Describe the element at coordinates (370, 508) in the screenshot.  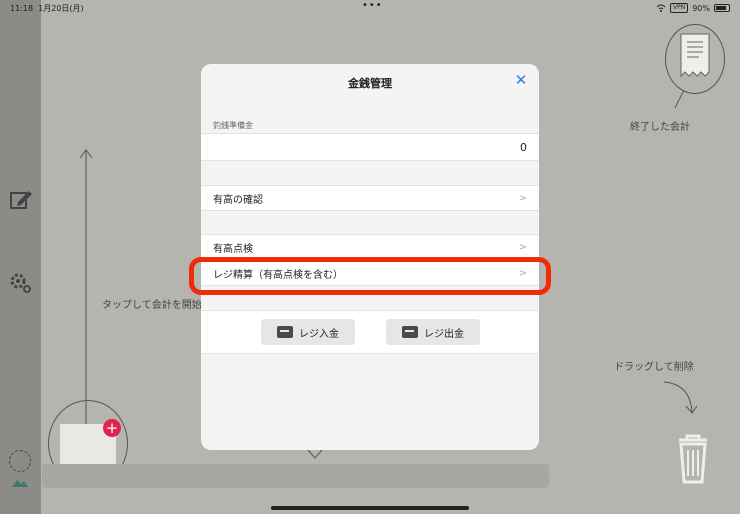
I see `home-indicator` at that location.